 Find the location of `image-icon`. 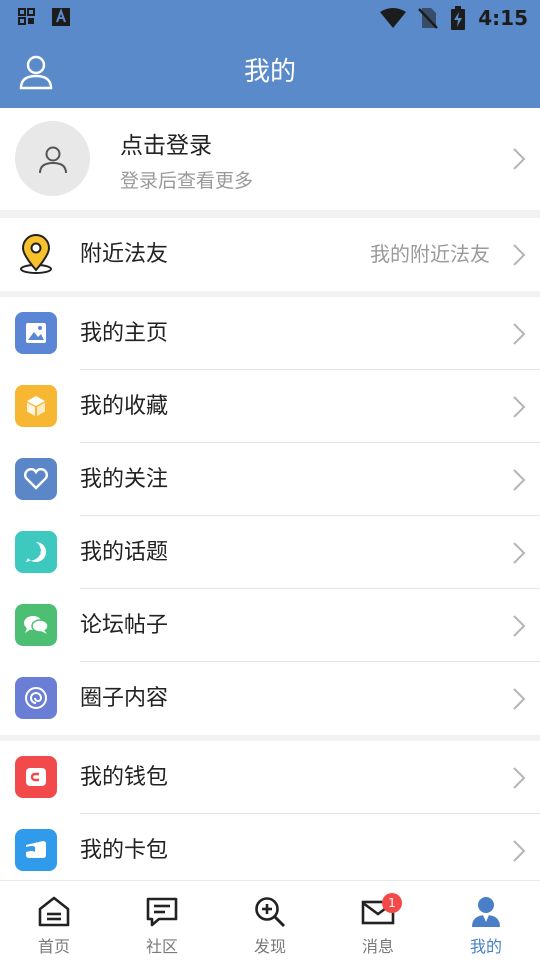

image-icon is located at coordinates (36, 333).